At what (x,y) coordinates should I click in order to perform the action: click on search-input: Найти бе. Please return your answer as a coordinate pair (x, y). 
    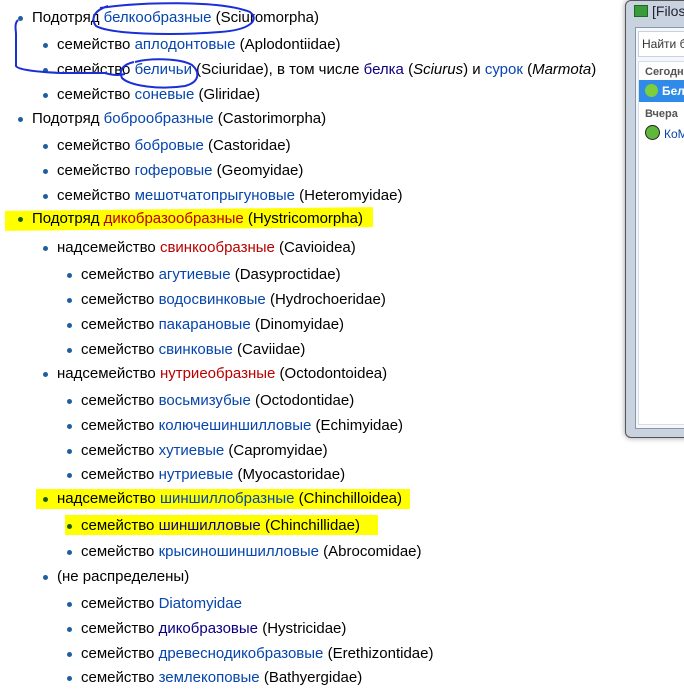
    Looking at the image, I should click on (661, 44).